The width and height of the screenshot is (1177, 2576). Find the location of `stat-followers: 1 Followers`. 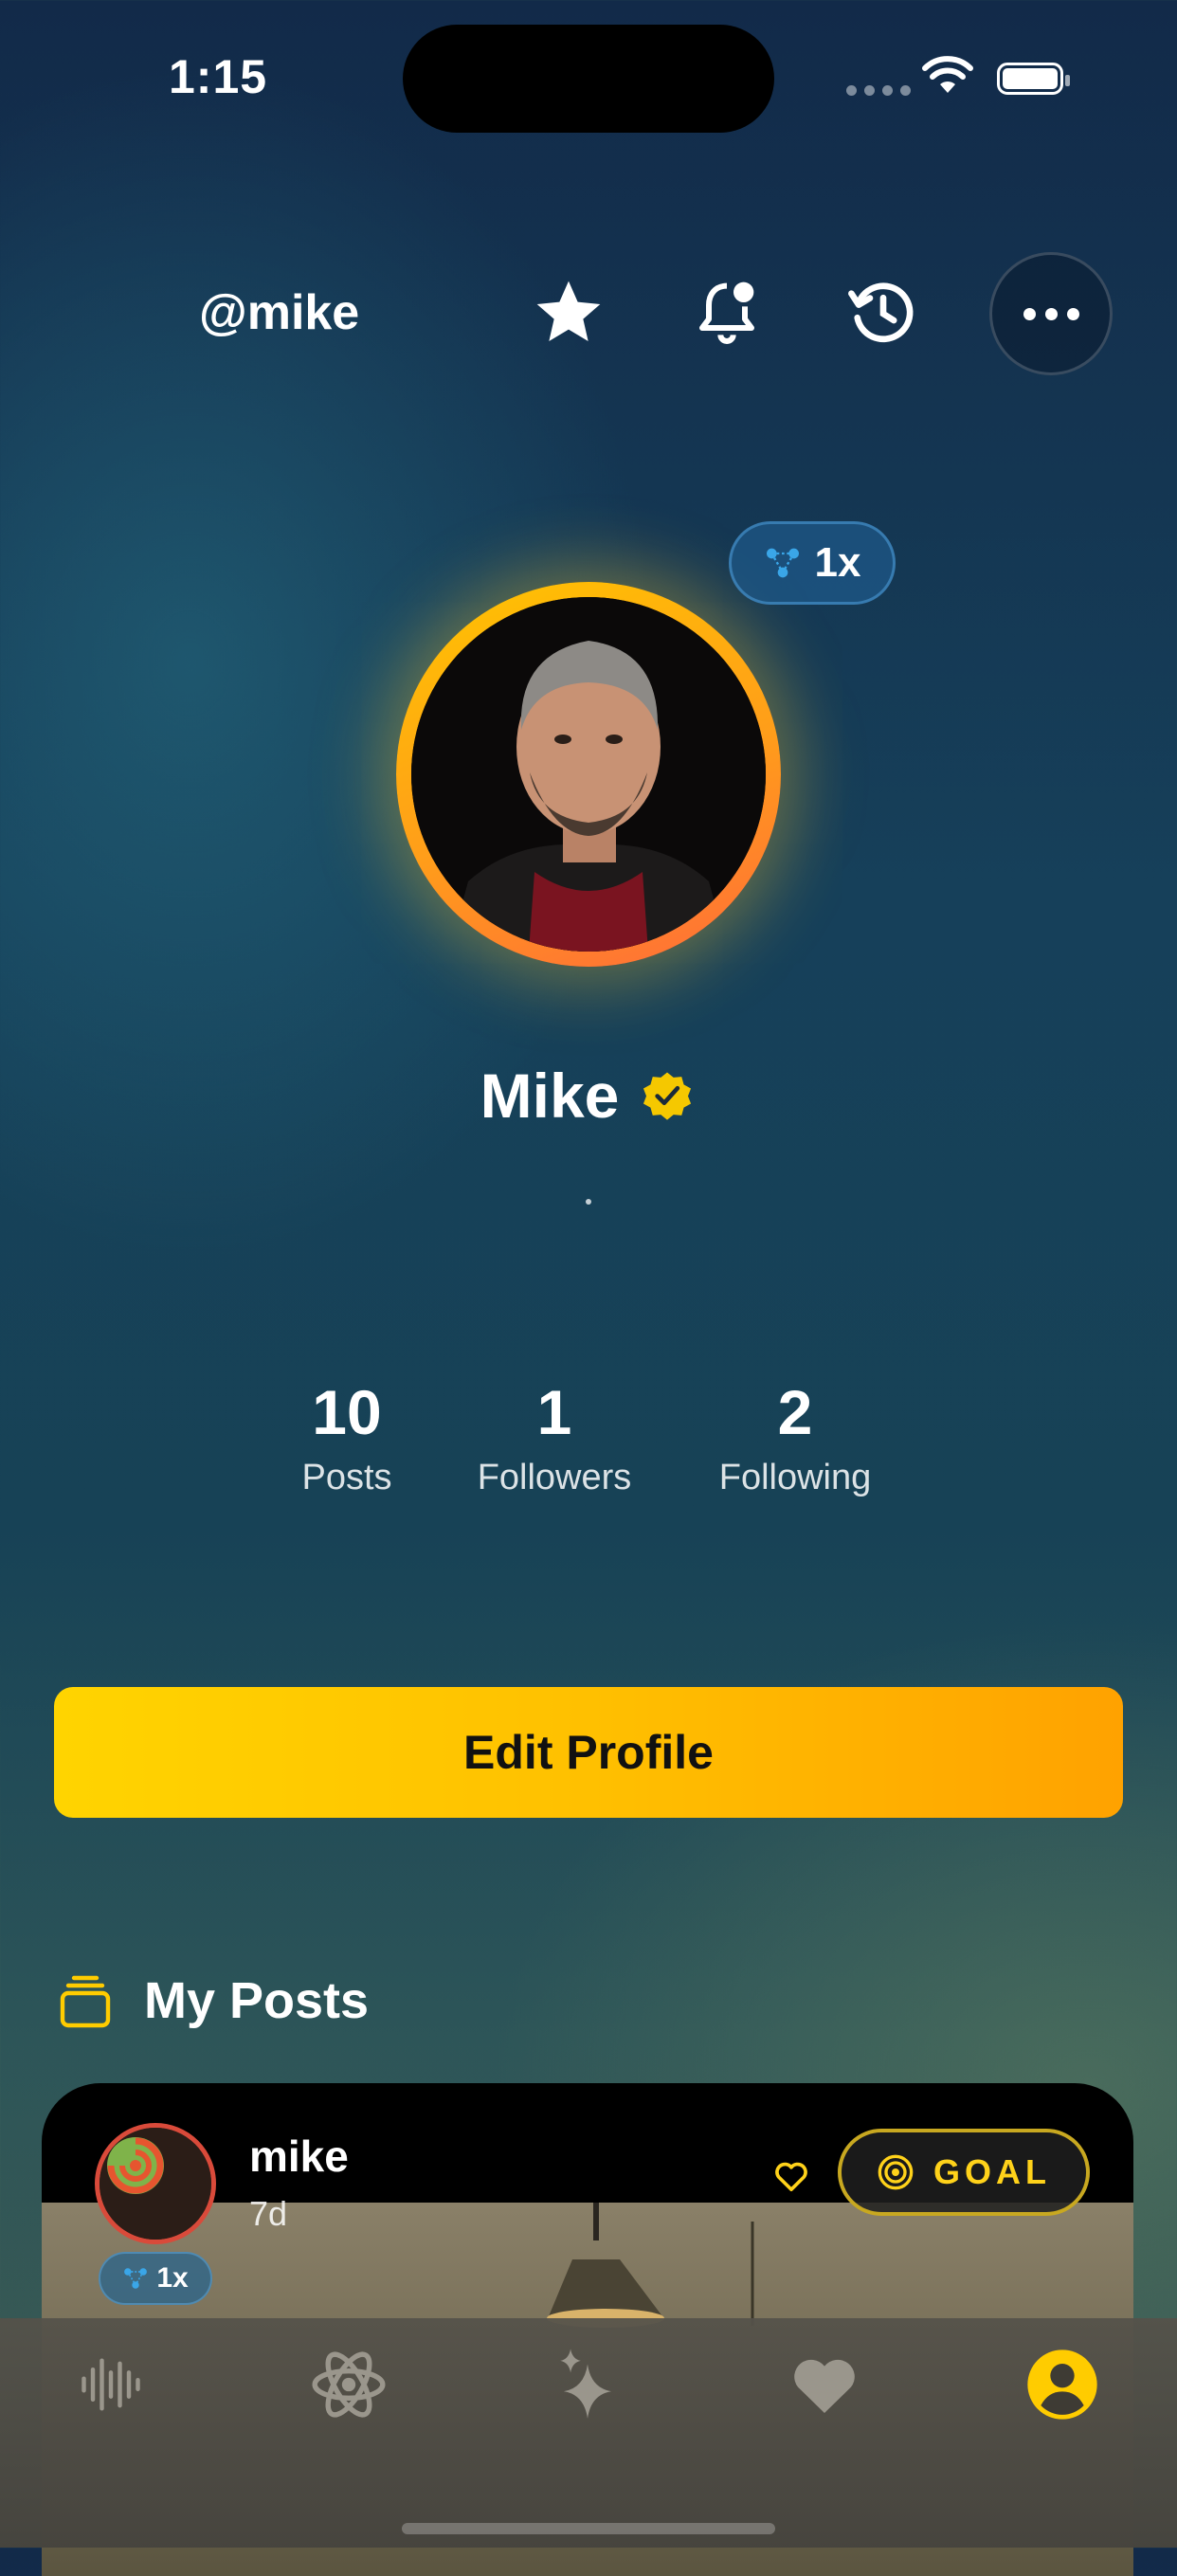

stat-followers: 1 Followers is located at coordinates (554, 1436).